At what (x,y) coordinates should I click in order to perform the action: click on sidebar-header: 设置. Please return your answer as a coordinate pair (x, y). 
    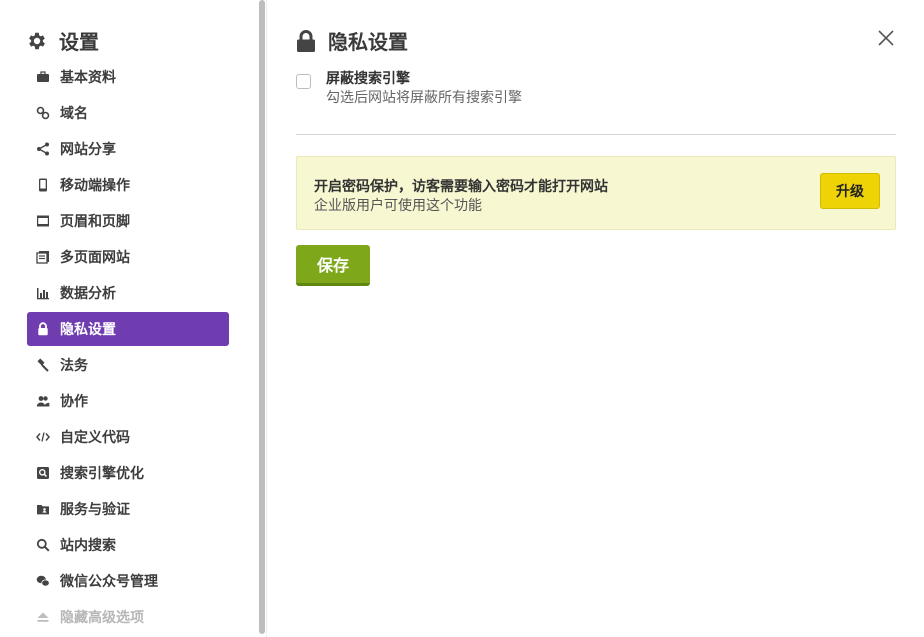
    Looking at the image, I should click on (62, 40).